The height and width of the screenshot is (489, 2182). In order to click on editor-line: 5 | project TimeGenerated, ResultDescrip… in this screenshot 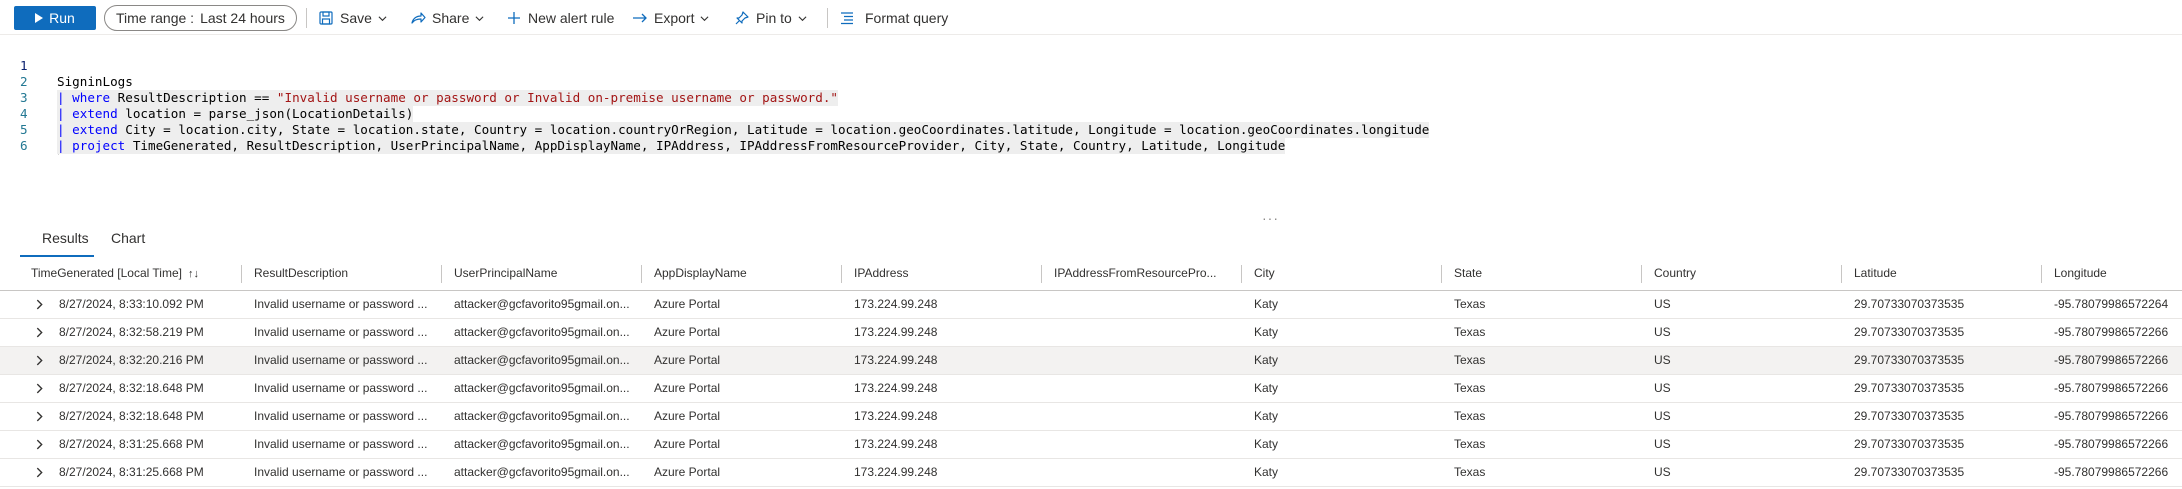, I will do `click(643, 130)`.